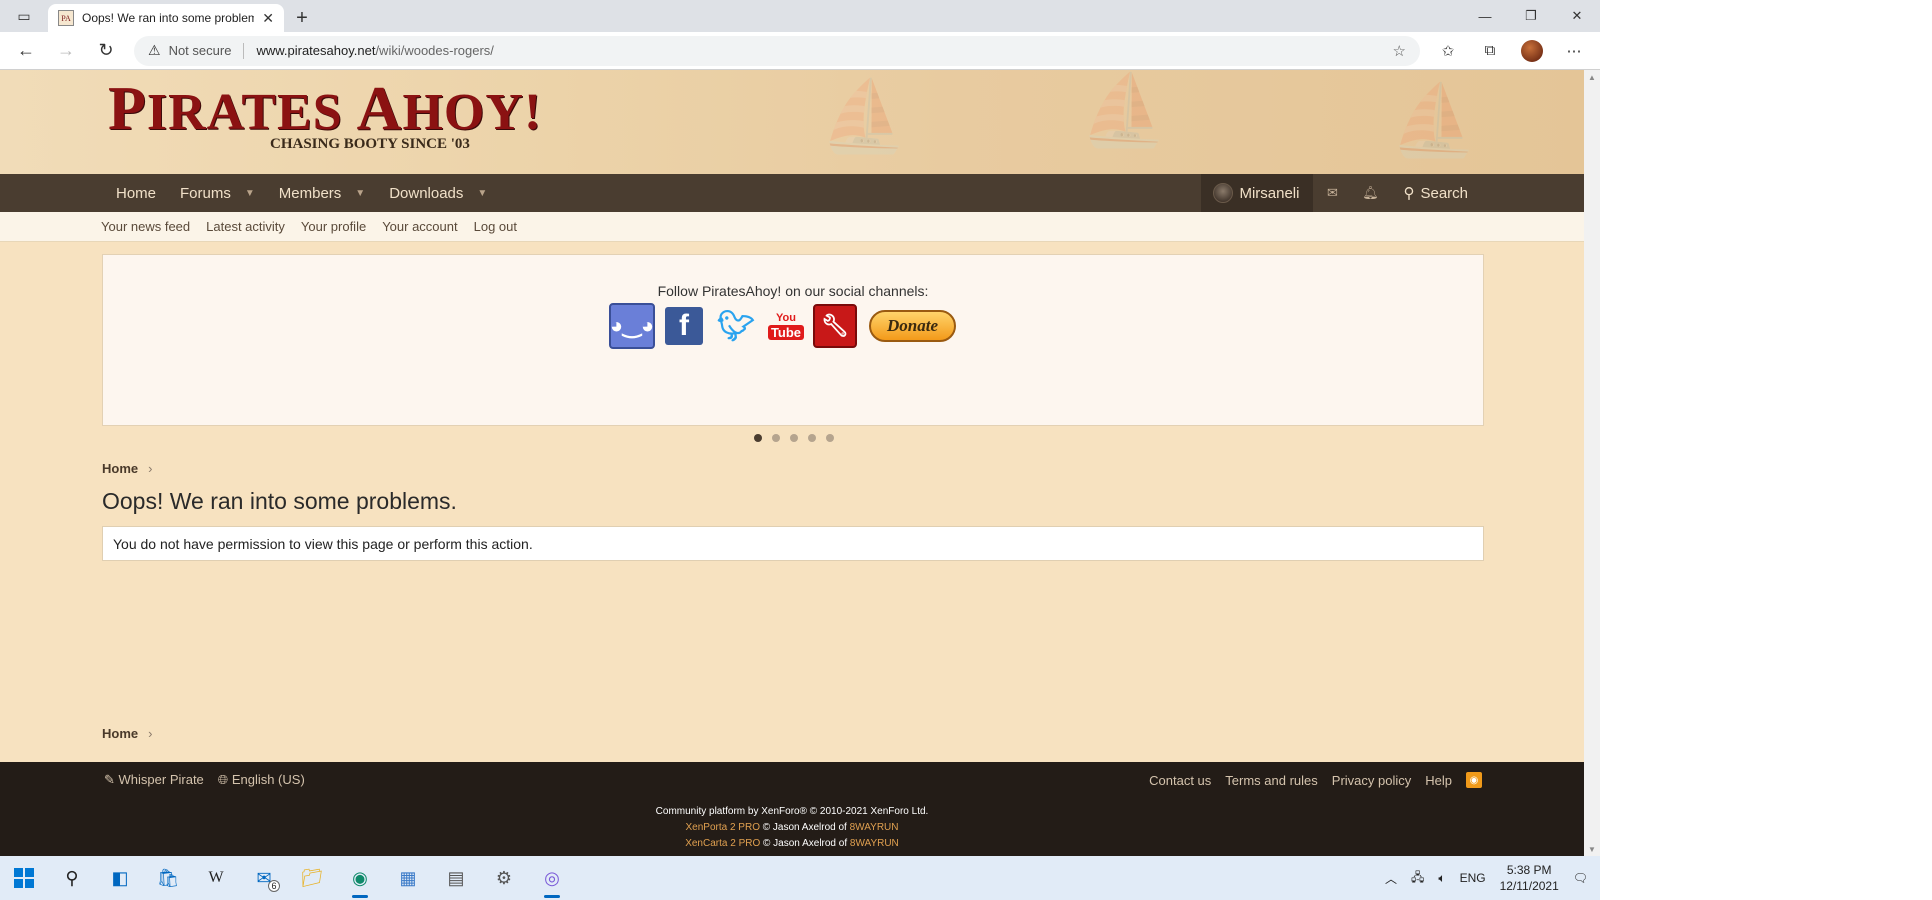 The width and height of the screenshot is (1932, 900). Describe the element at coordinates (1529, 878) in the screenshot. I see `clock: 5:38 PM 12/11/2021` at that location.